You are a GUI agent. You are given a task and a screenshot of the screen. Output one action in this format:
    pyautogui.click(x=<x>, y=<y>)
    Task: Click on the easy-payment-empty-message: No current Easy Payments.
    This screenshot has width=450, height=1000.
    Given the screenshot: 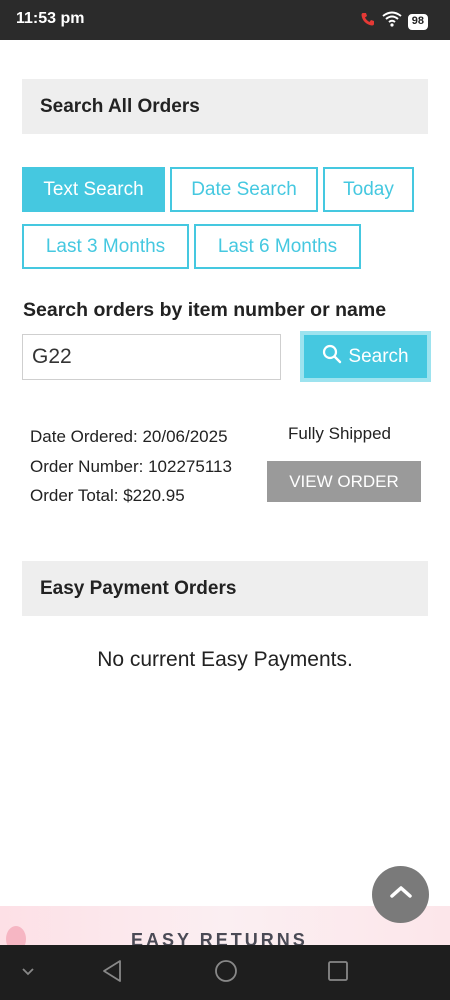 What is the action you would take?
    pyautogui.click(x=225, y=659)
    